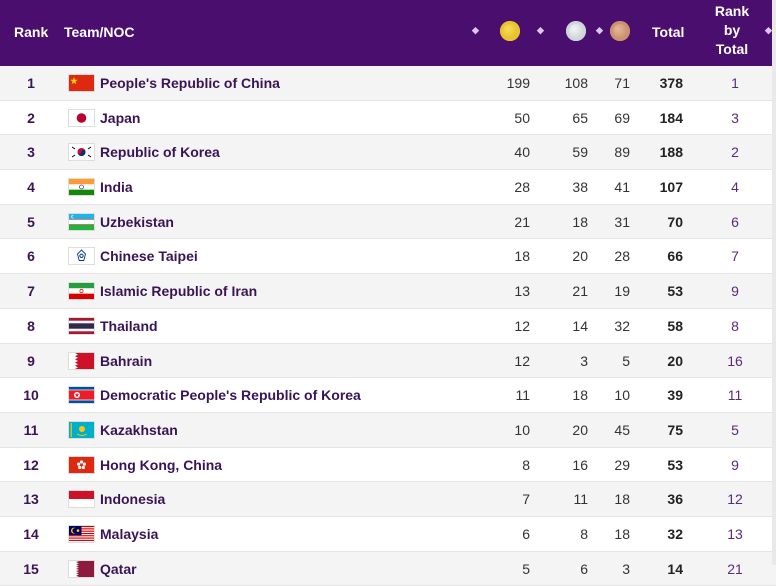 The height and width of the screenshot is (586, 776). Describe the element at coordinates (190, 83) in the screenshot. I see `team-link: People's Republic of China` at that location.